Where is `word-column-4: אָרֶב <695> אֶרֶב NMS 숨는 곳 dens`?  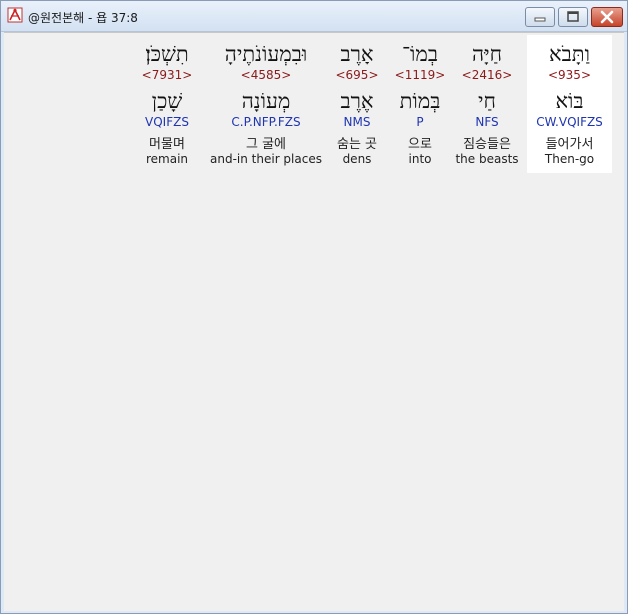 word-column-4: אָרֶב <695> אֶרֶב NMS 숨는 곳 dens is located at coordinates (357, 104).